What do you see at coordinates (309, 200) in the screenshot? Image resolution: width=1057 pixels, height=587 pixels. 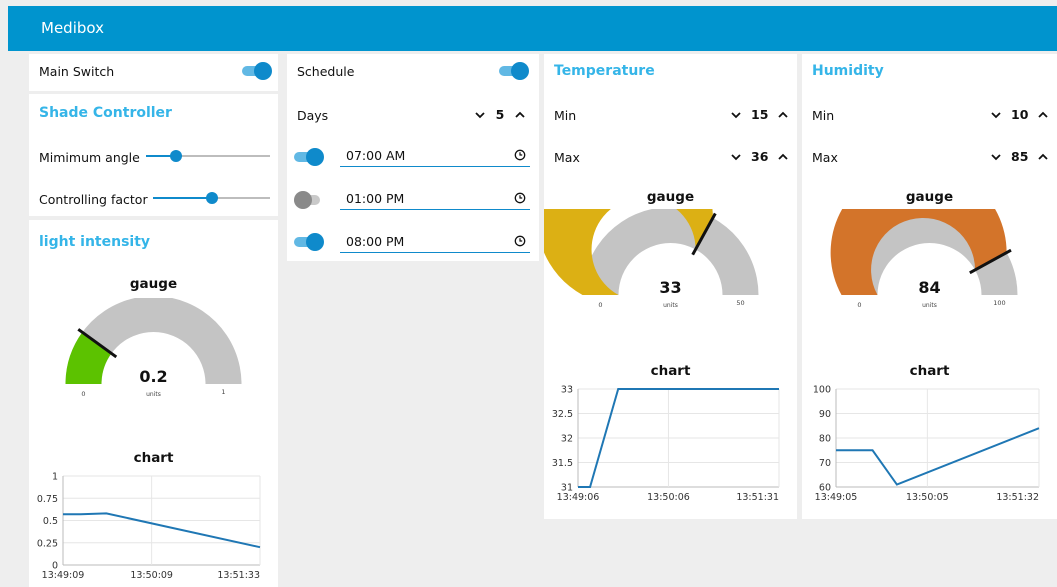 I see `time-2-toggle` at bounding box center [309, 200].